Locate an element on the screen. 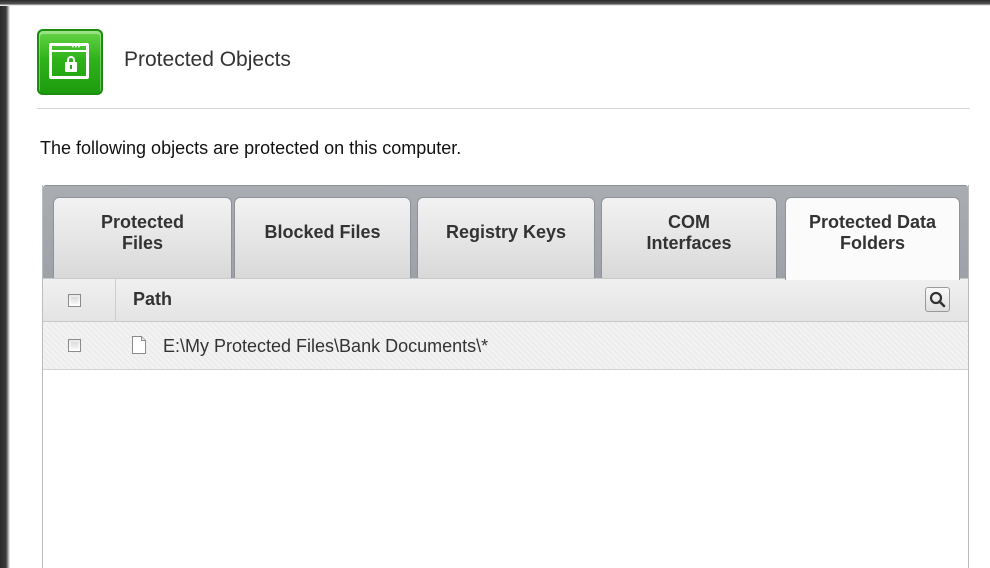 Image resolution: width=990 pixels, height=568 pixels. select-all-checkbox is located at coordinates (74, 300).